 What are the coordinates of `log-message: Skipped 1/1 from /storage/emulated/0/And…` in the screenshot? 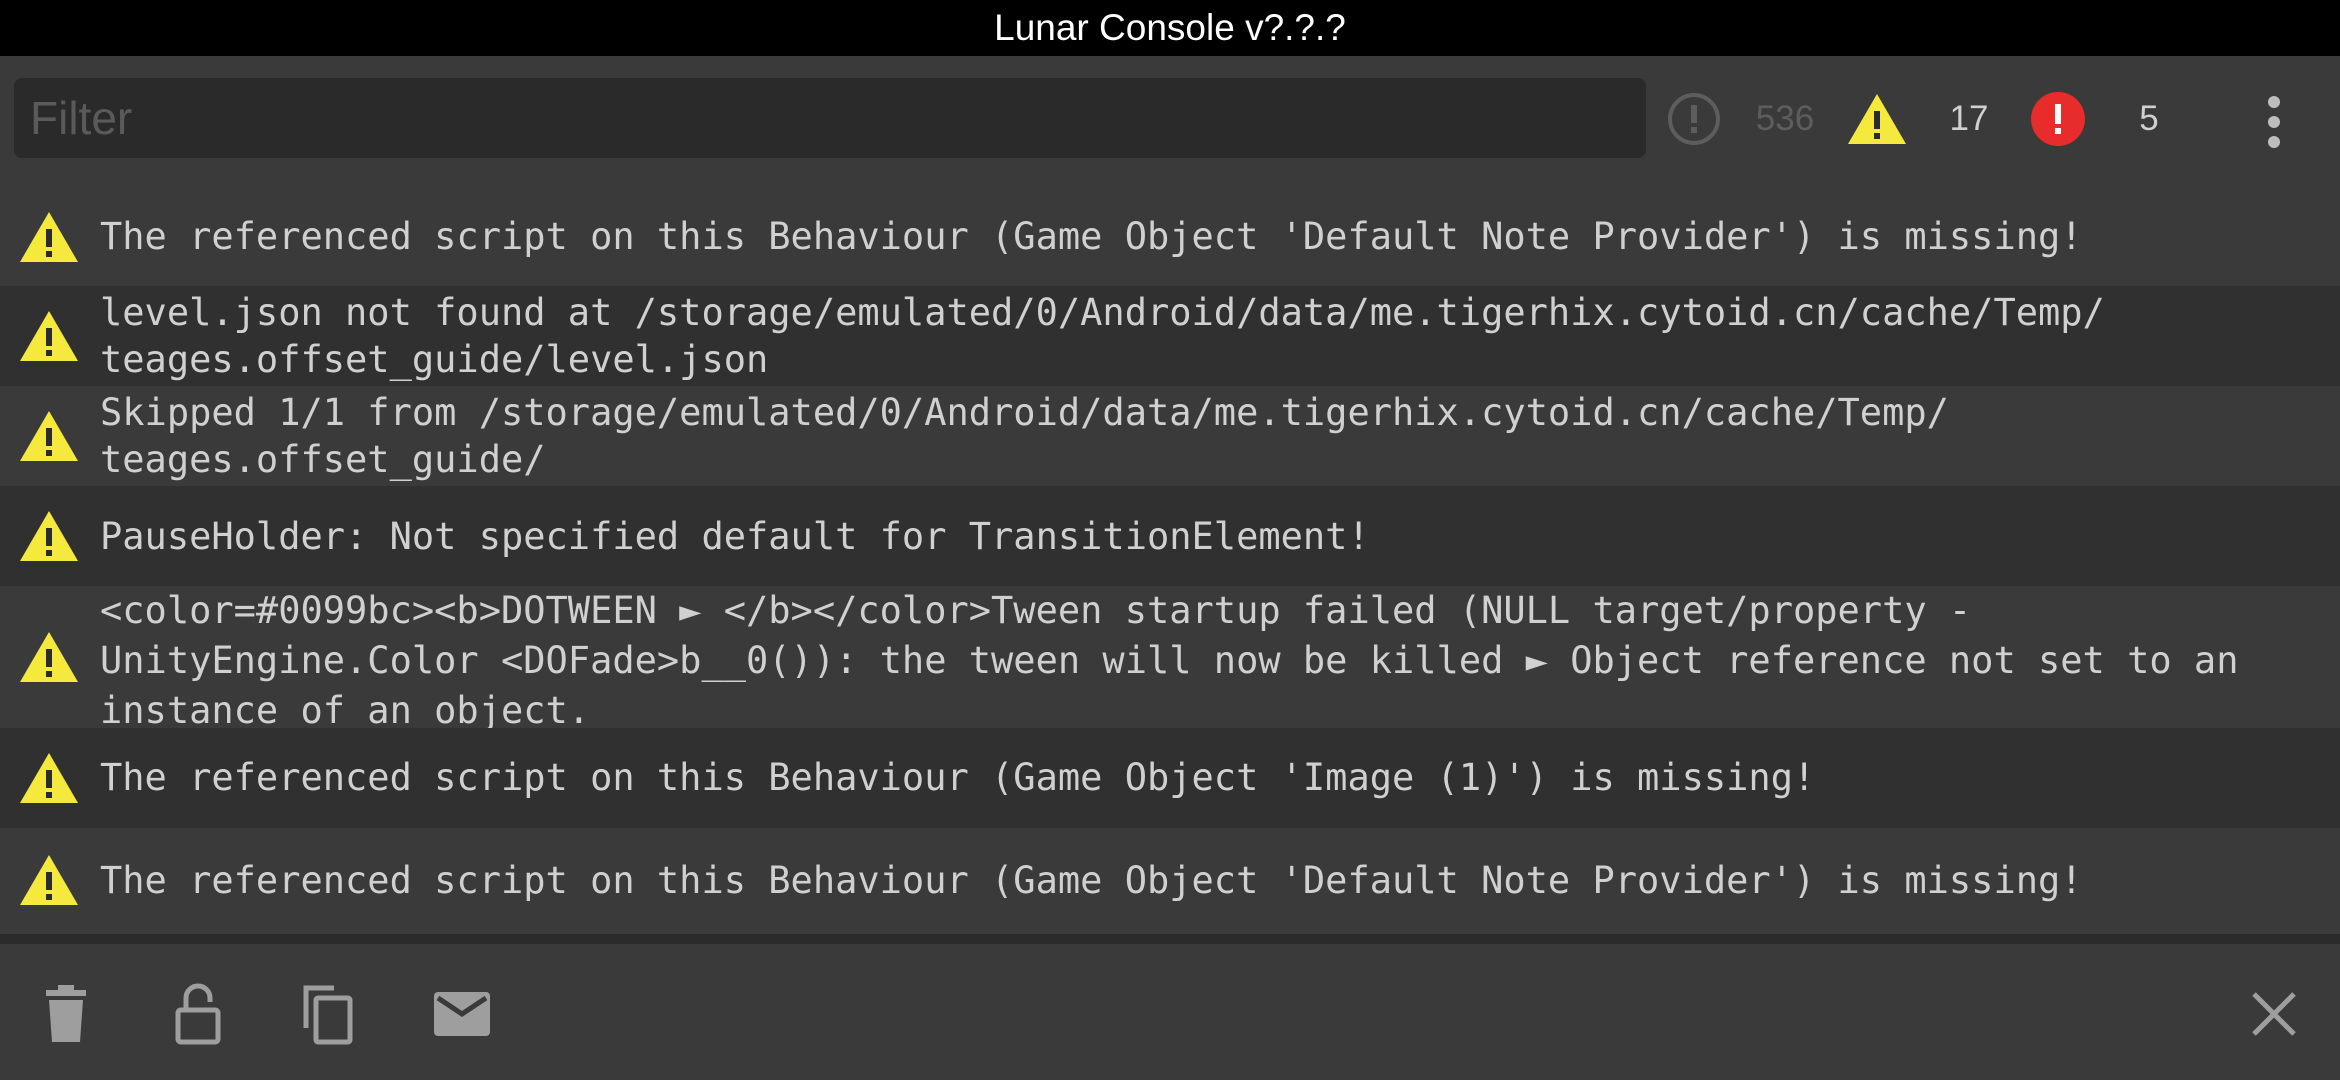 It's located at (1024, 436).